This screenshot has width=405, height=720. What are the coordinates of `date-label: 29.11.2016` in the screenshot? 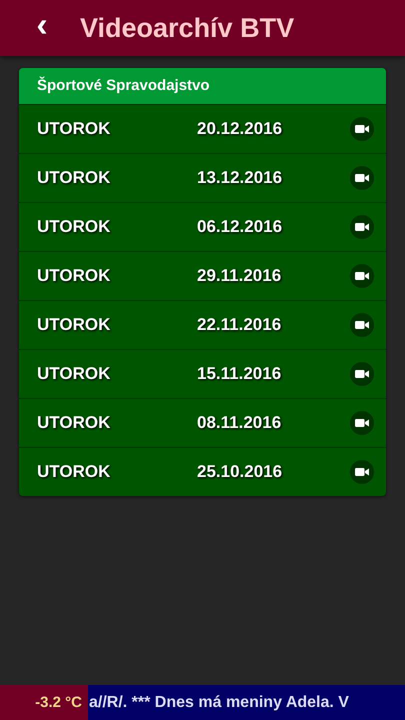 It's located at (239, 276).